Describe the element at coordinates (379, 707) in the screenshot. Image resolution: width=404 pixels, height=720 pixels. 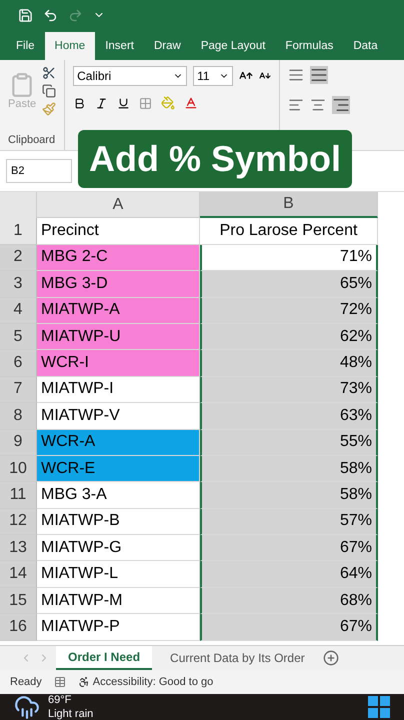
I see `start-icon` at that location.